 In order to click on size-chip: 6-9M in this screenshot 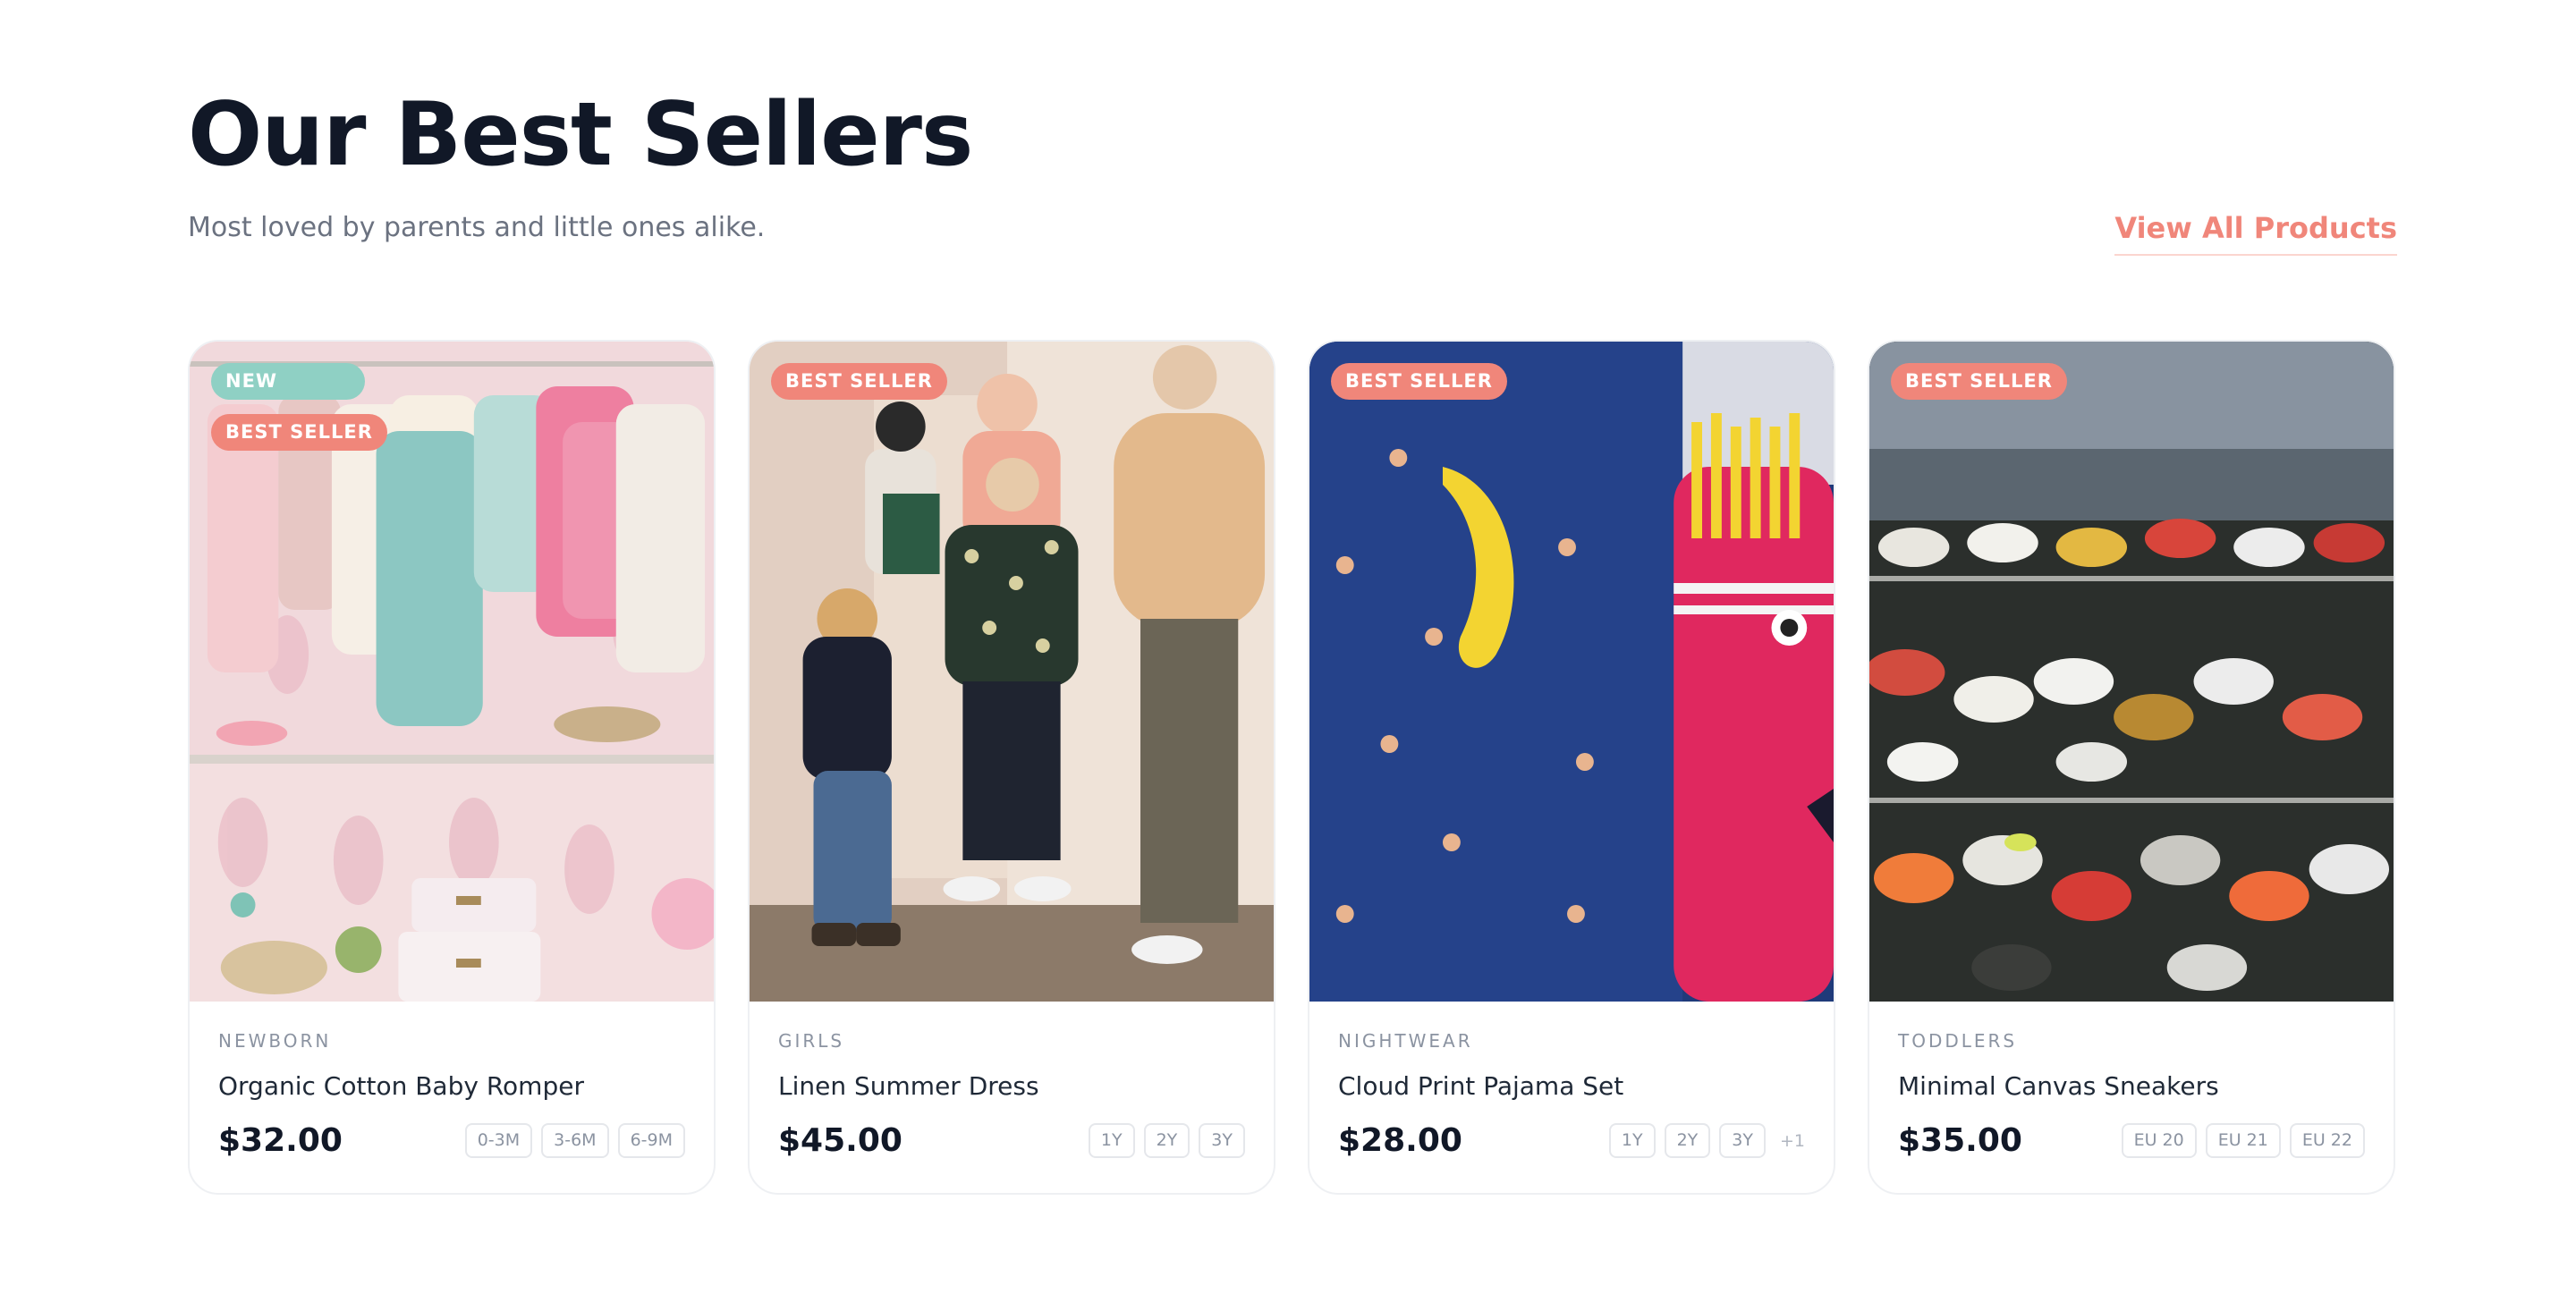, I will do `click(651, 1140)`.